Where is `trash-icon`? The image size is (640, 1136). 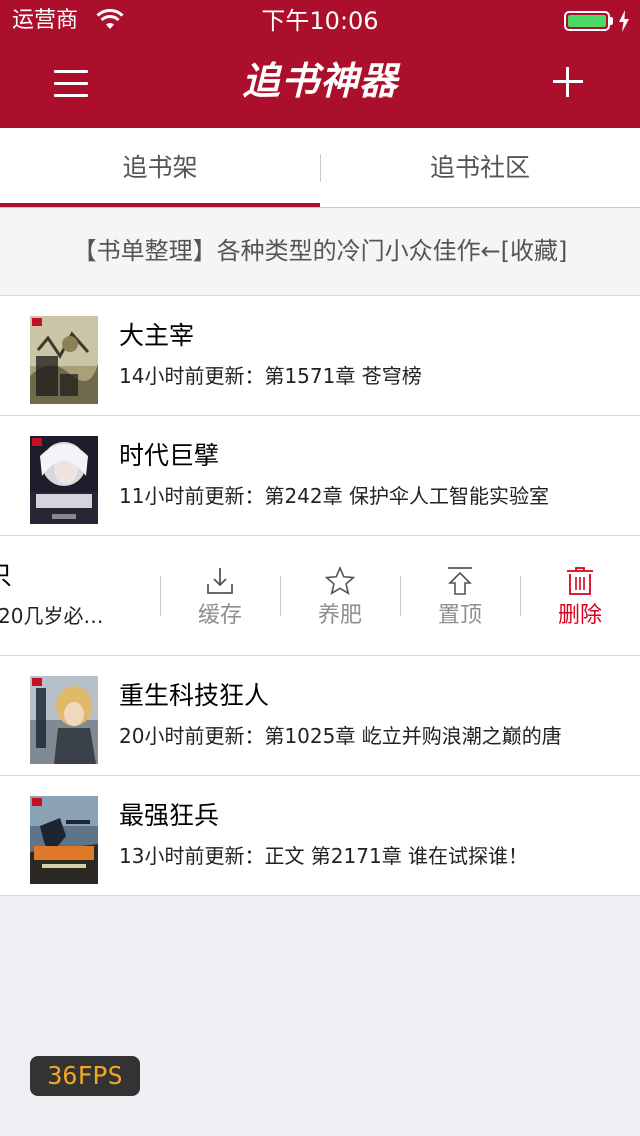
trash-icon is located at coordinates (580, 581).